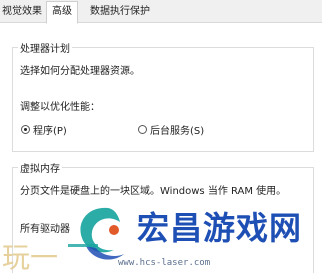 The image size is (322, 276). I want to click on radio-background-services-indicator, so click(142, 129).